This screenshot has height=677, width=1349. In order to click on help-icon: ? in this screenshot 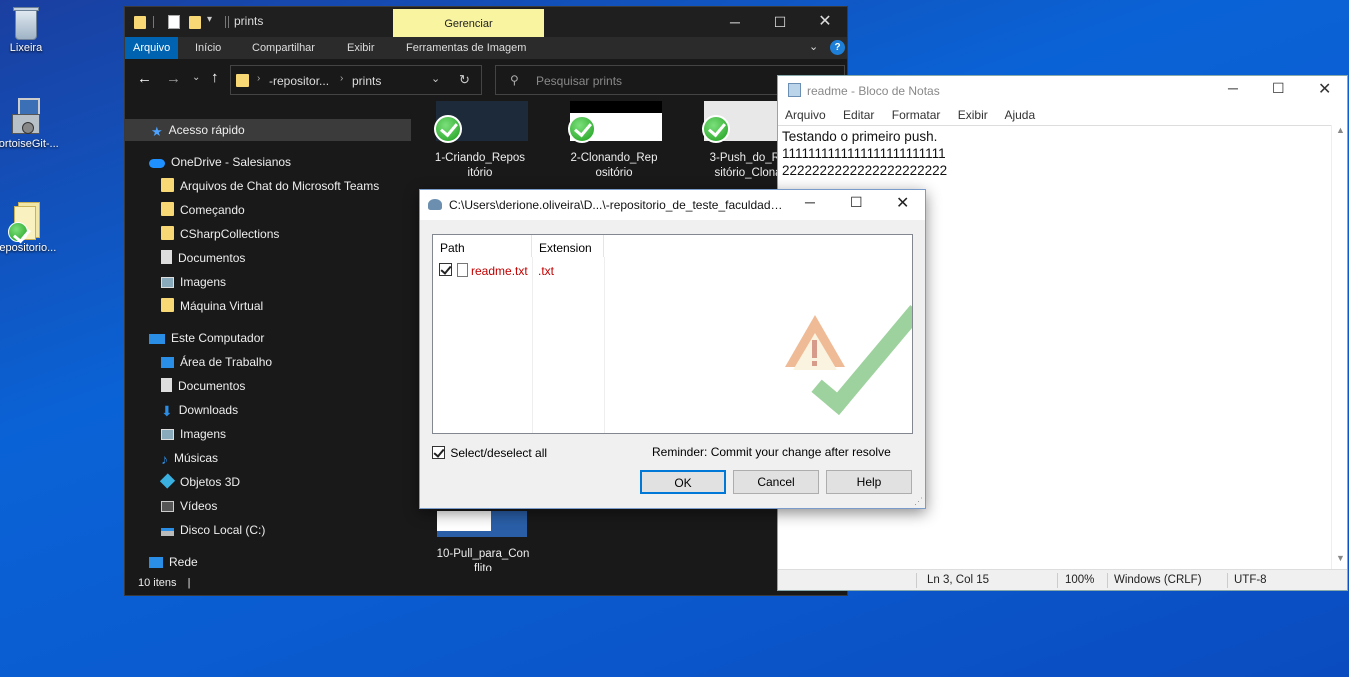, I will do `click(837, 47)`.